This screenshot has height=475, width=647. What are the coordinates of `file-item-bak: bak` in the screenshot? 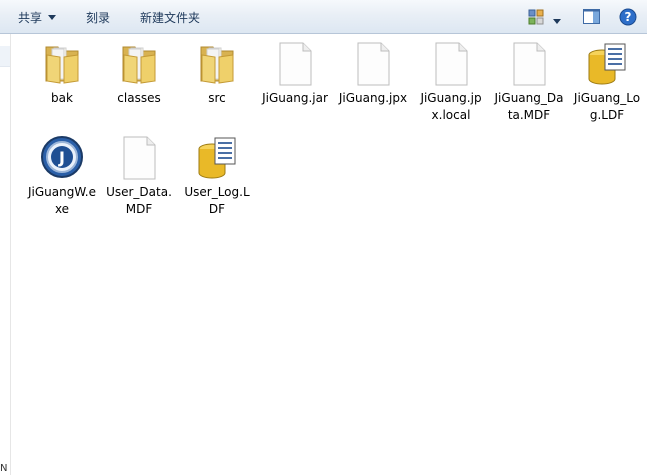 It's located at (62, 73).